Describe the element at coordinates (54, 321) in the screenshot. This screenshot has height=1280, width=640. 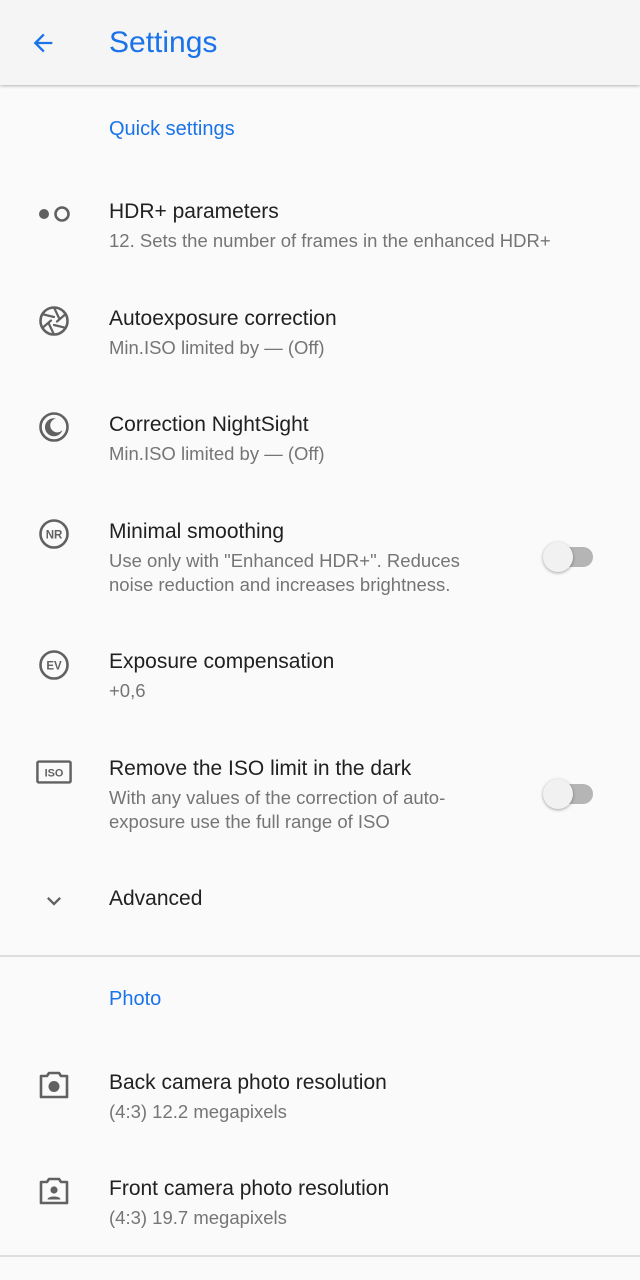
I see `aperture-icon` at that location.